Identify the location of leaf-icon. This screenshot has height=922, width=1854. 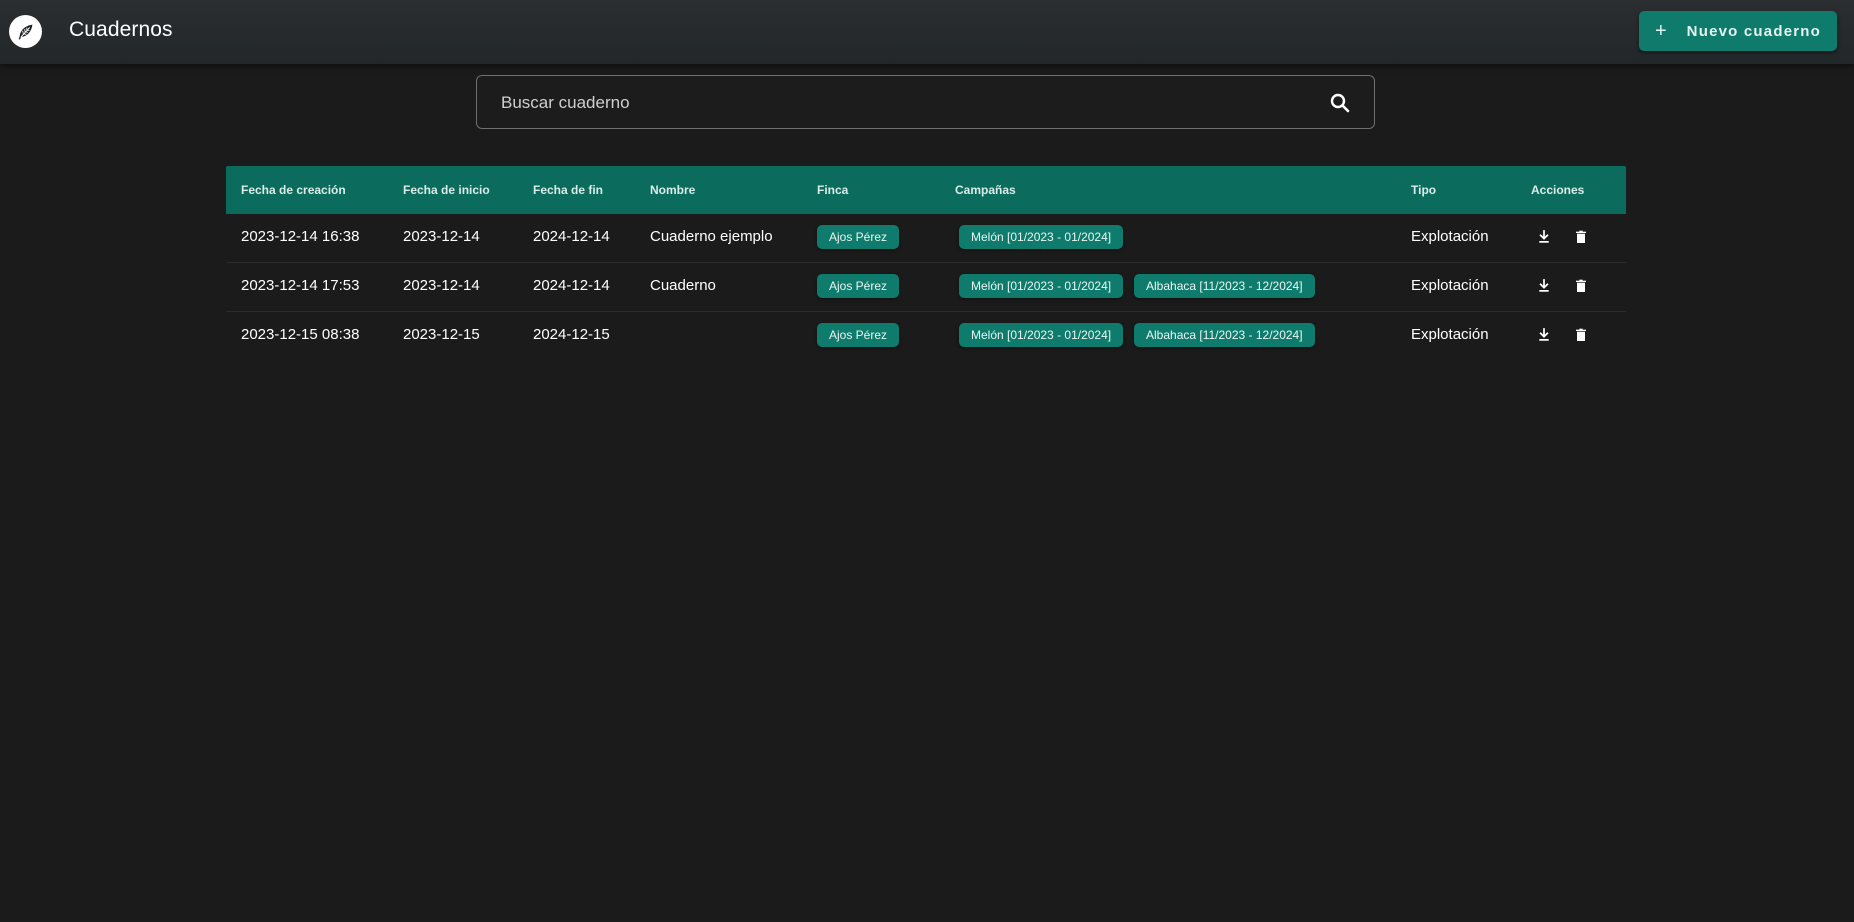
(25, 31).